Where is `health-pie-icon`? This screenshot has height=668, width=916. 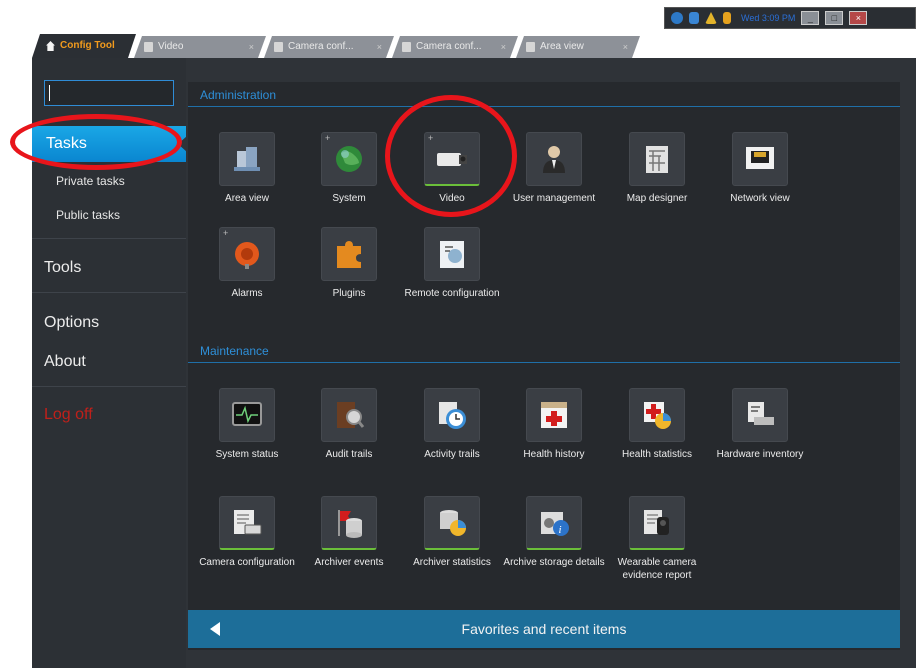
health-pie-icon is located at coordinates (657, 415).